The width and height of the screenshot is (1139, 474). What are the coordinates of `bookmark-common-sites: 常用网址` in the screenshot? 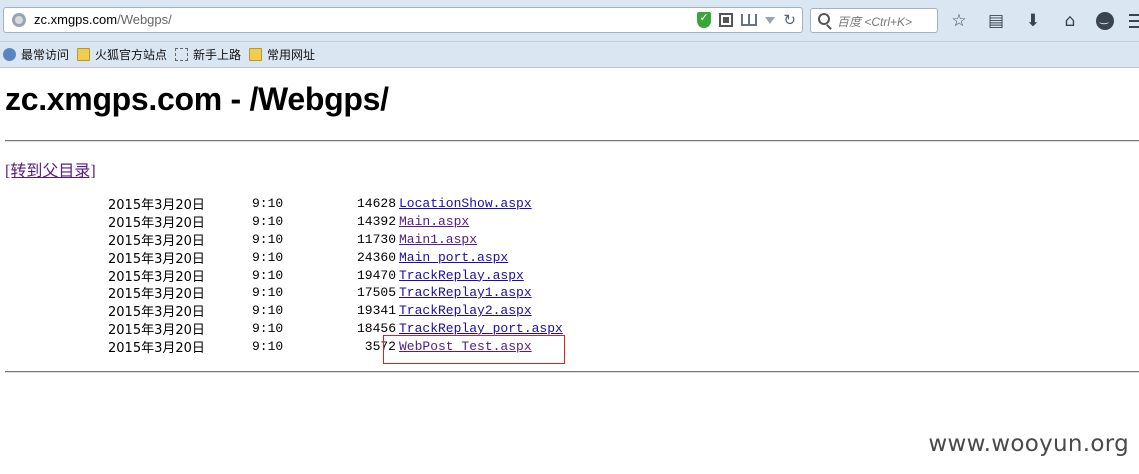 It's located at (282, 54).